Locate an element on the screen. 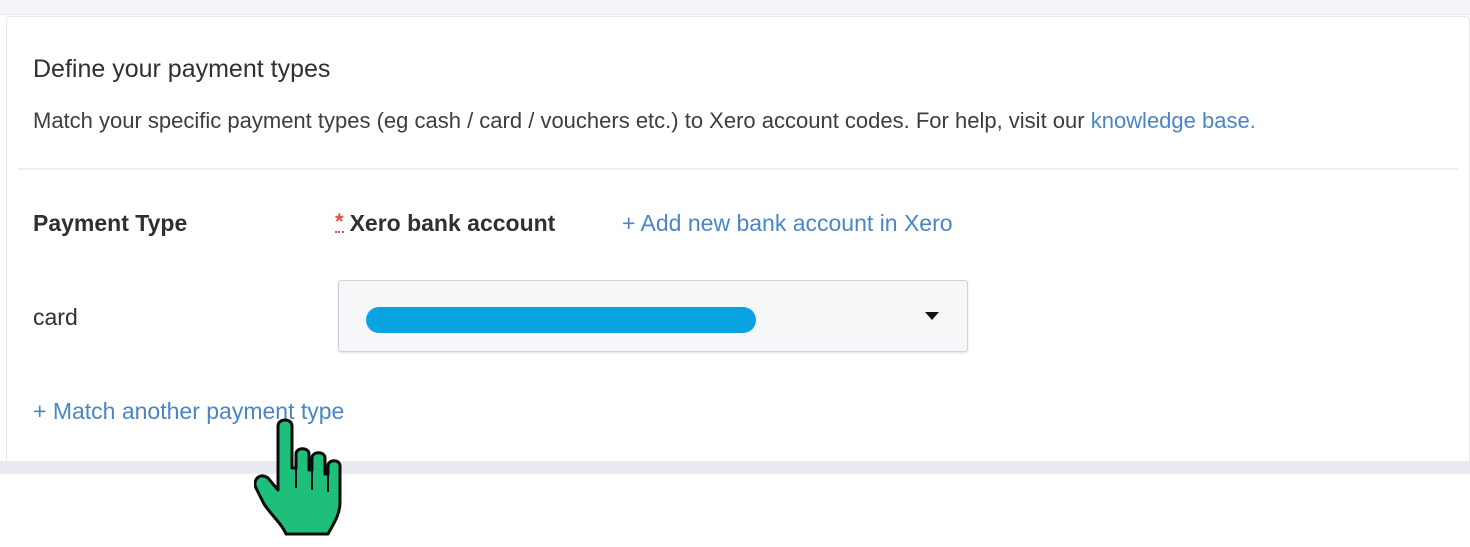 The width and height of the screenshot is (1470, 547). bank-account-header-label: Xero bank account is located at coordinates (452, 223).